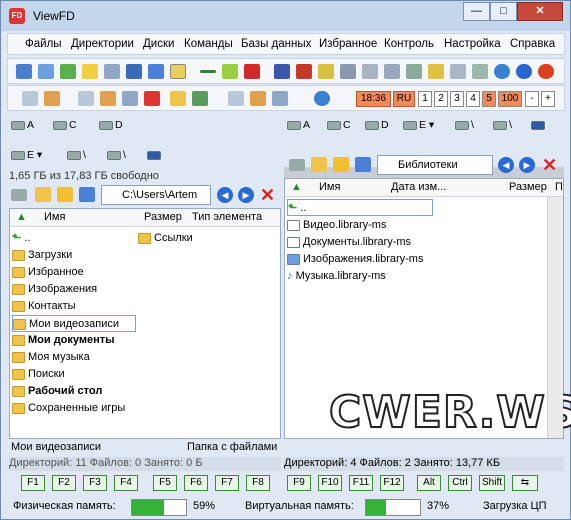  I want to click on desk-5-button: 5, so click(489, 99).